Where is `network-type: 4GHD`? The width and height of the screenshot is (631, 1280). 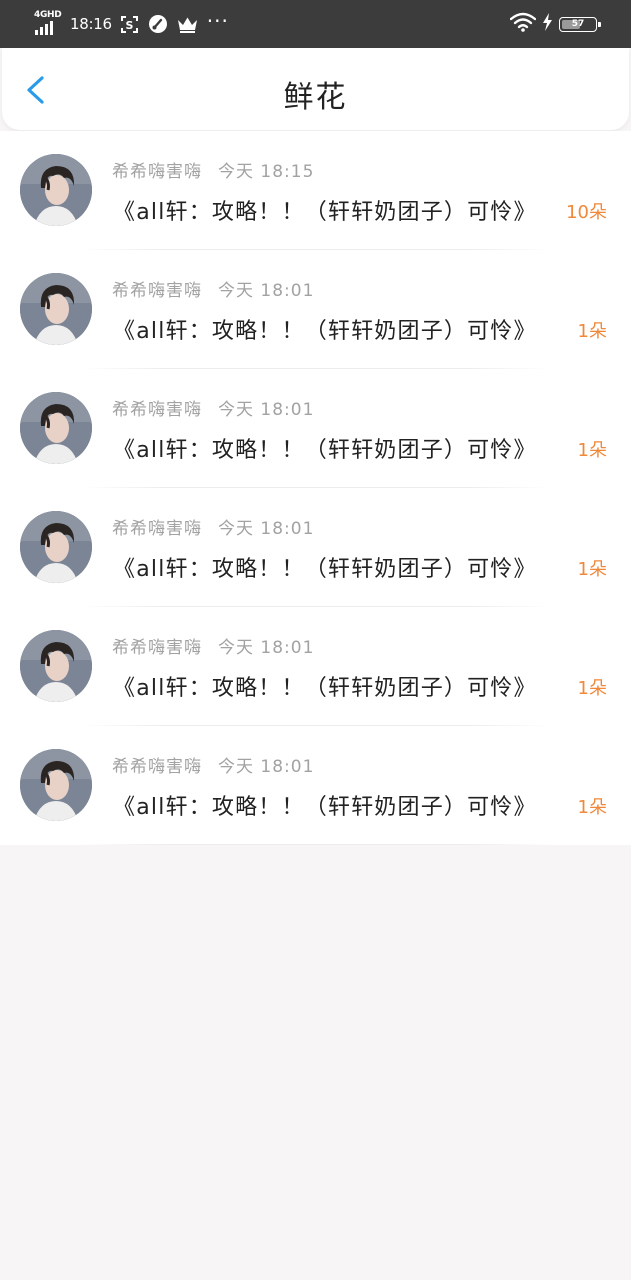
network-type: 4GHD is located at coordinates (48, 15).